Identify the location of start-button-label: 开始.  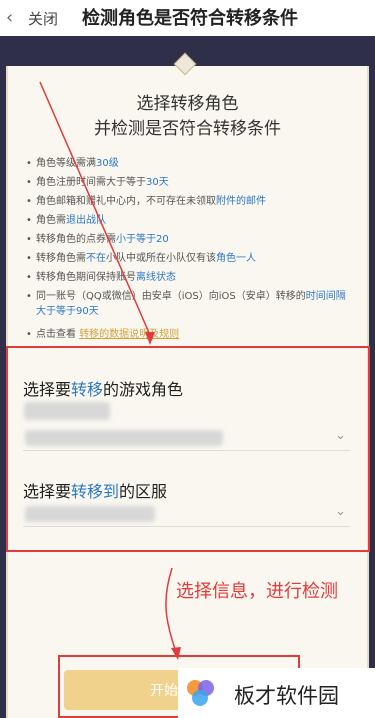
(164, 691).